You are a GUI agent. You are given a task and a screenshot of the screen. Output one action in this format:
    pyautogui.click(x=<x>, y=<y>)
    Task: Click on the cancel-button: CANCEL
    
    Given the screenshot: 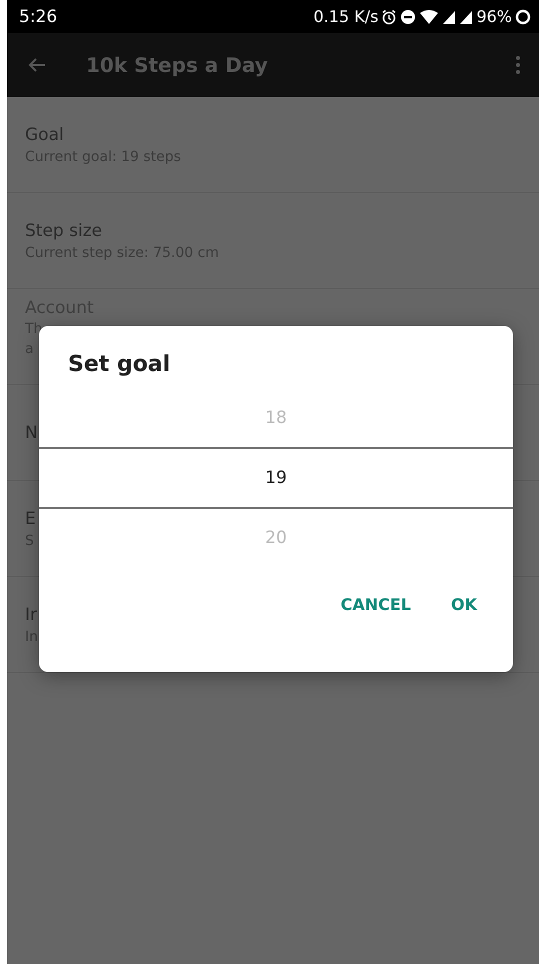 What is the action you would take?
    pyautogui.click(x=375, y=604)
    